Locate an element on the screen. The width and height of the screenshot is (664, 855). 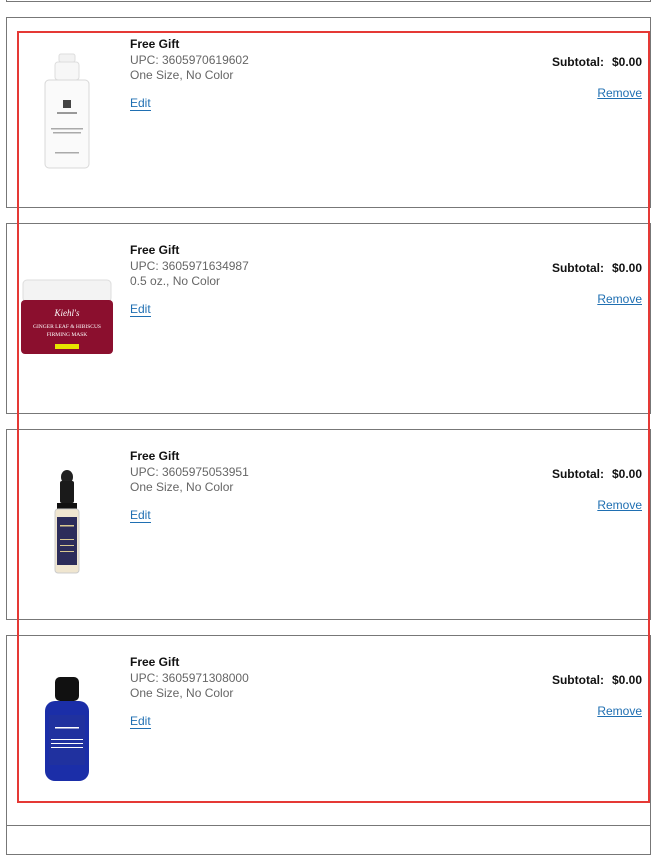
dropper-bottle-image is located at coordinates (67, 522).